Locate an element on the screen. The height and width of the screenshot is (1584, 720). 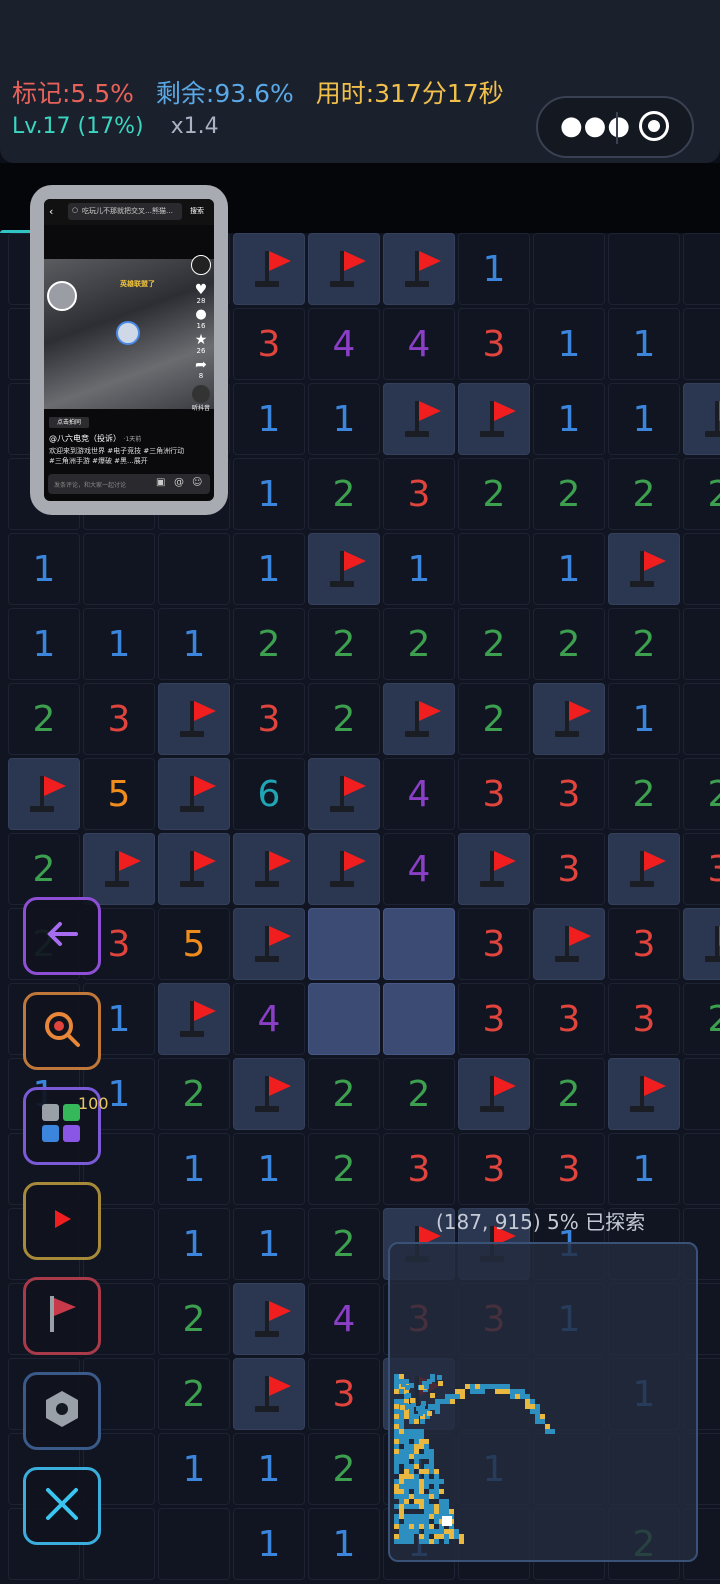
headphone-icon is located at coordinates (201, 394).